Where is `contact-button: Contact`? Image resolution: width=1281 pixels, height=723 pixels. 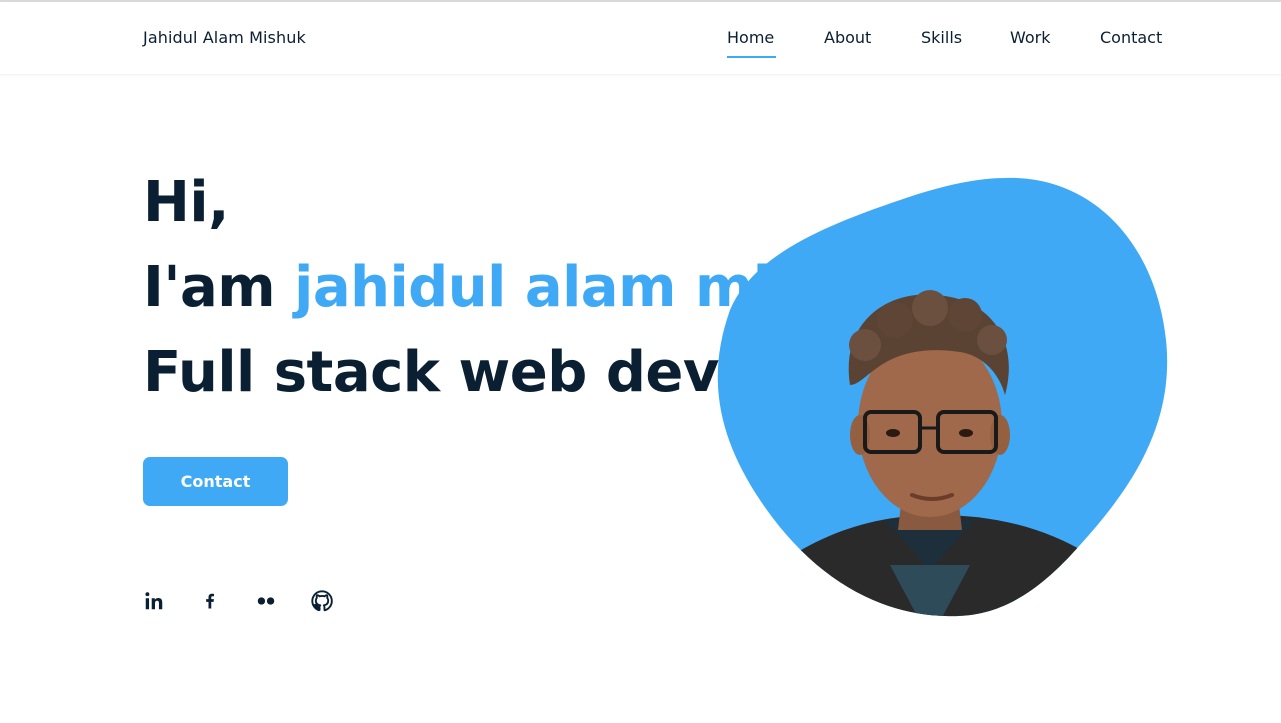
contact-button: Contact is located at coordinates (215, 481).